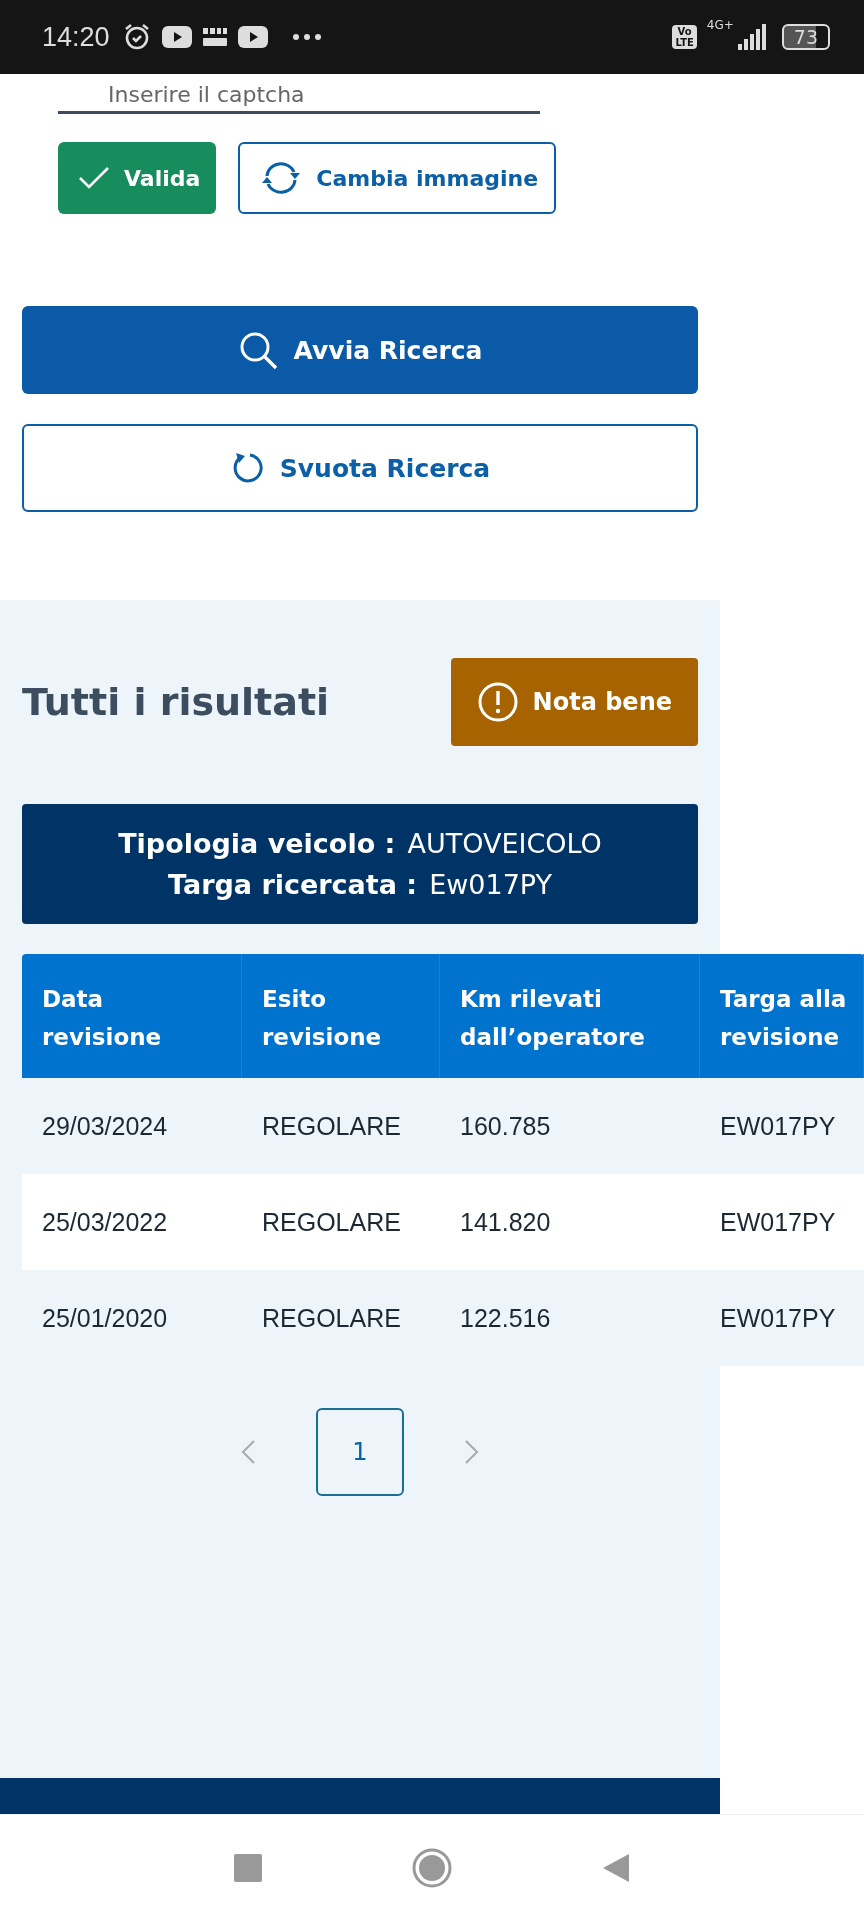  Describe the element at coordinates (214, 37) in the screenshot. I see `app-icon` at that location.